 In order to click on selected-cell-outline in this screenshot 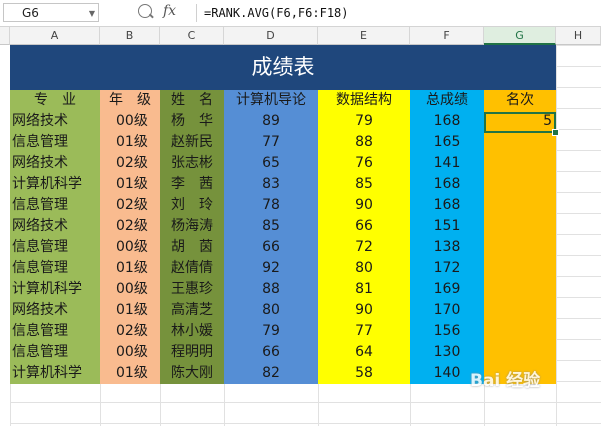, I will do `click(520, 122)`.